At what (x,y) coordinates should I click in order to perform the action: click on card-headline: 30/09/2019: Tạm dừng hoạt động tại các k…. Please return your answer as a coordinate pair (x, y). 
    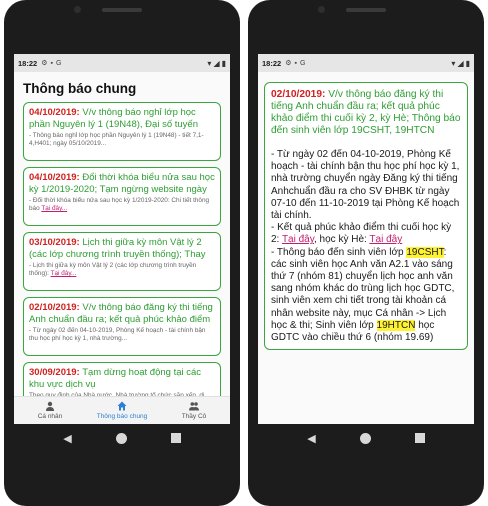
    Looking at the image, I should click on (122, 378).